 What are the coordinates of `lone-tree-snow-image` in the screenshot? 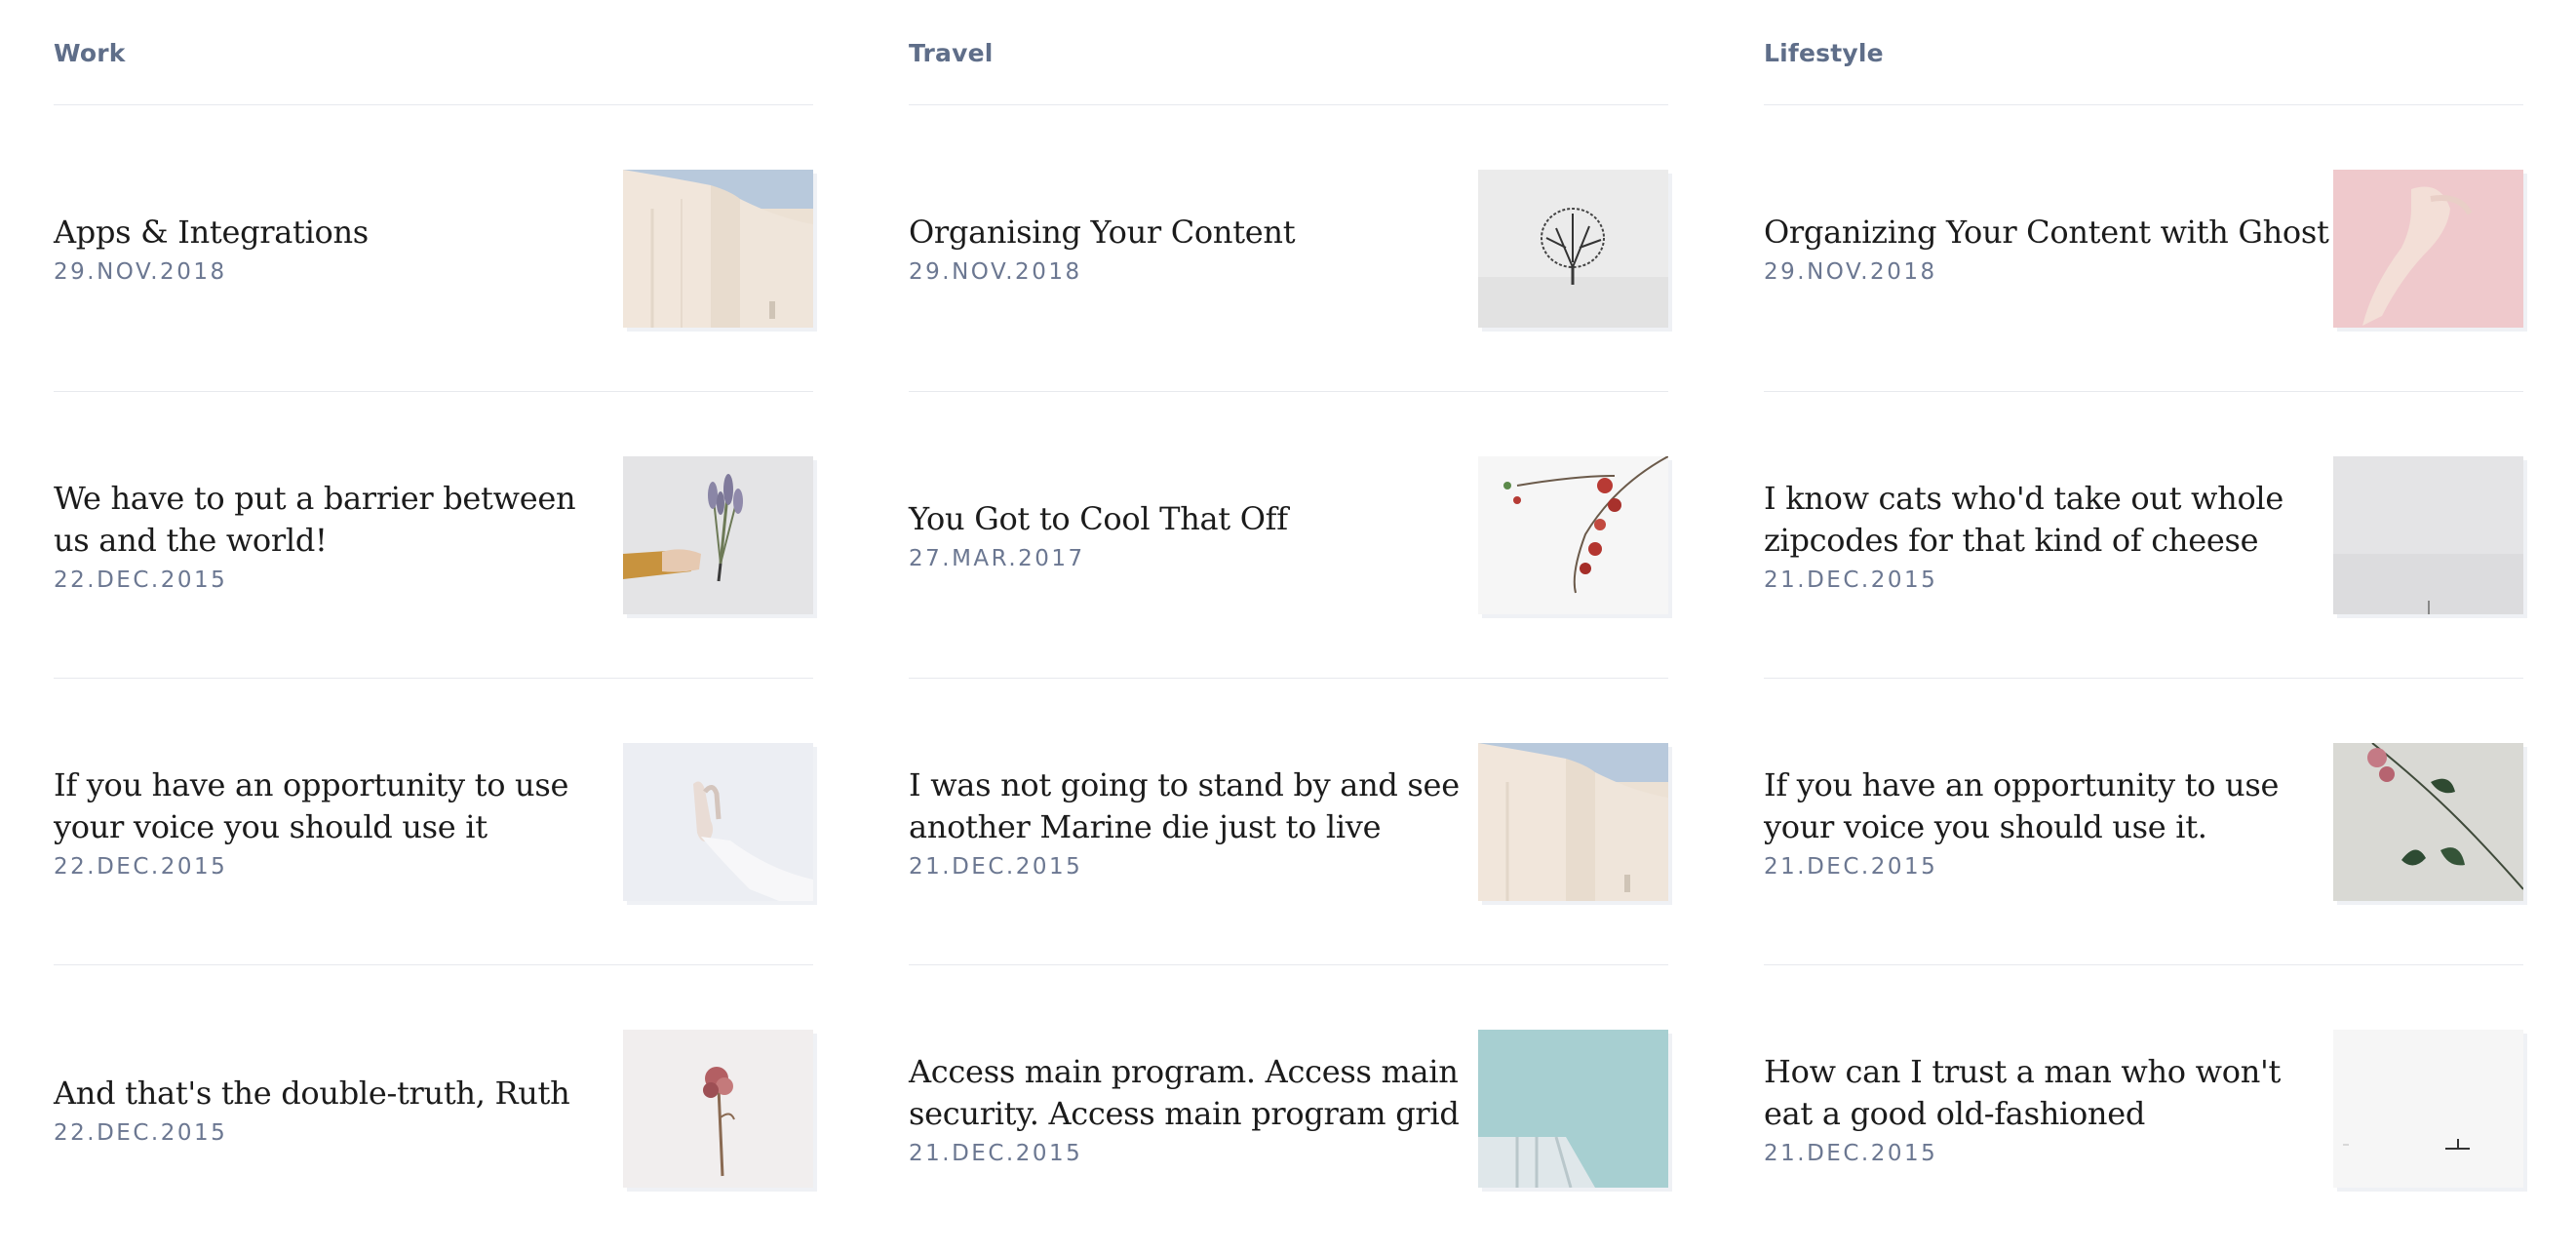 It's located at (1573, 249).